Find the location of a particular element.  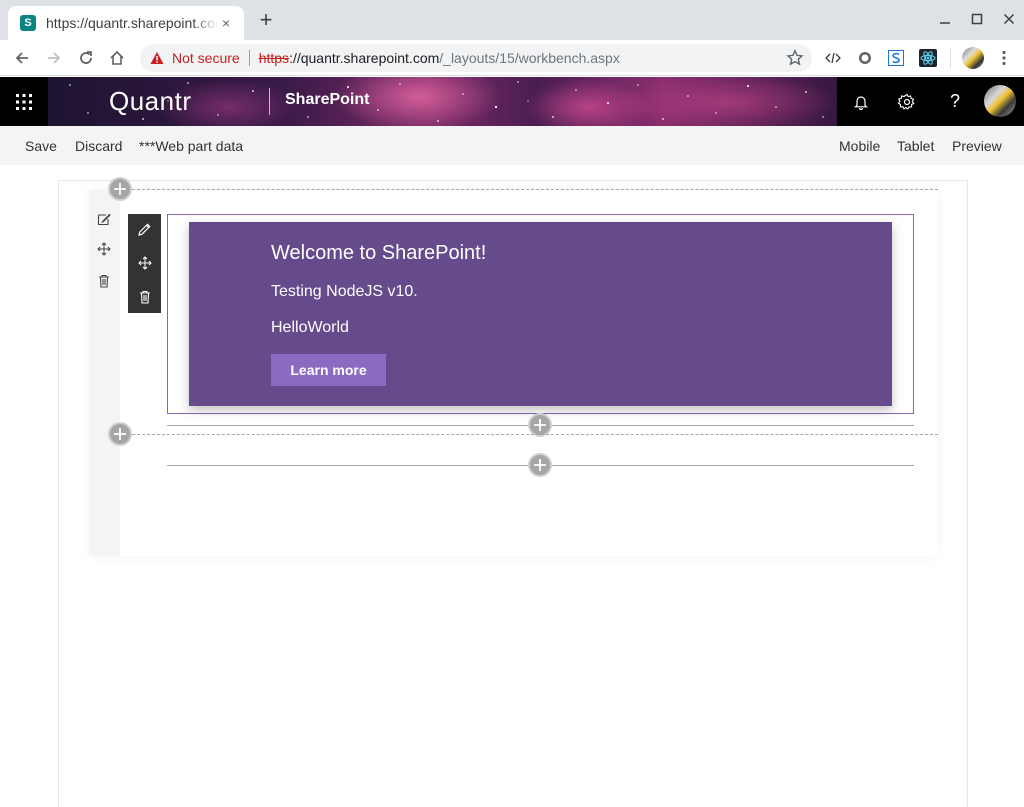

brand-divider is located at coordinates (269, 101).